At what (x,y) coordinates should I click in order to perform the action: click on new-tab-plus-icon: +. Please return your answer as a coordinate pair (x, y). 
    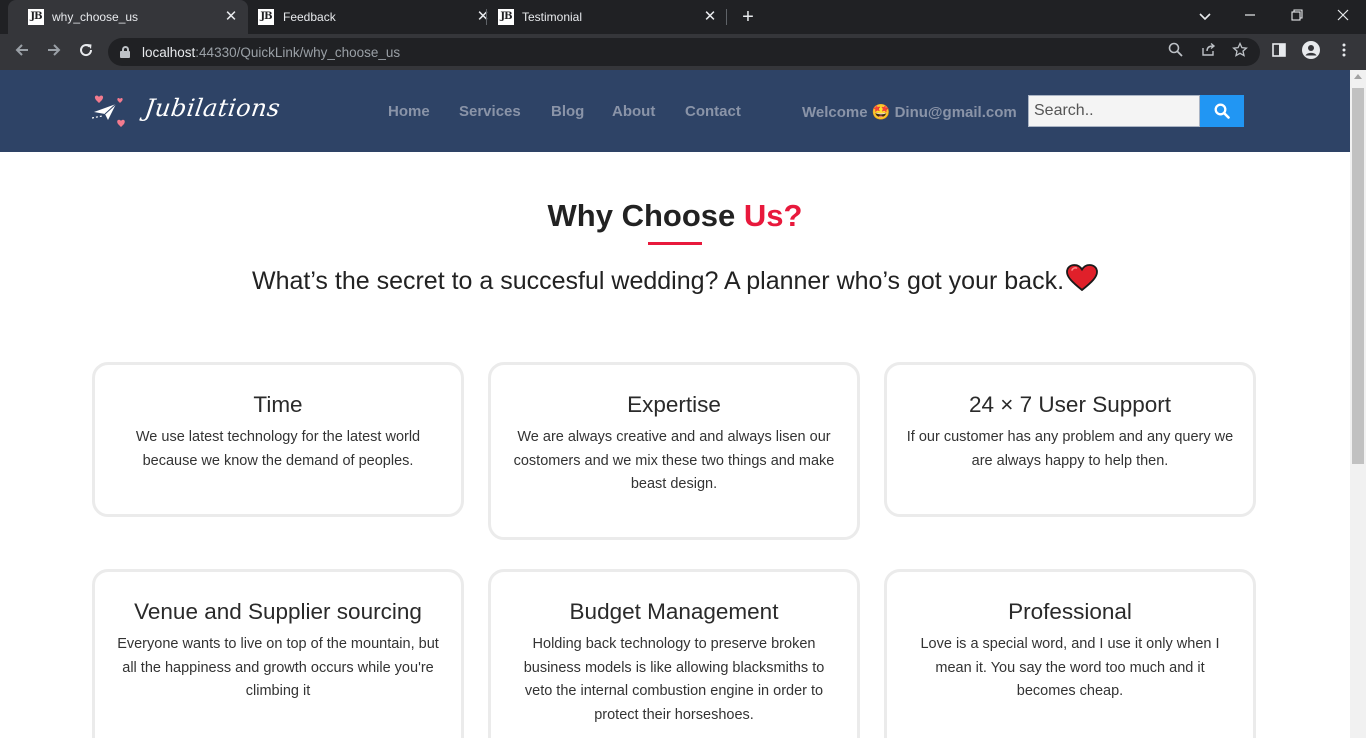
    Looking at the image, I should click on (748, 17).